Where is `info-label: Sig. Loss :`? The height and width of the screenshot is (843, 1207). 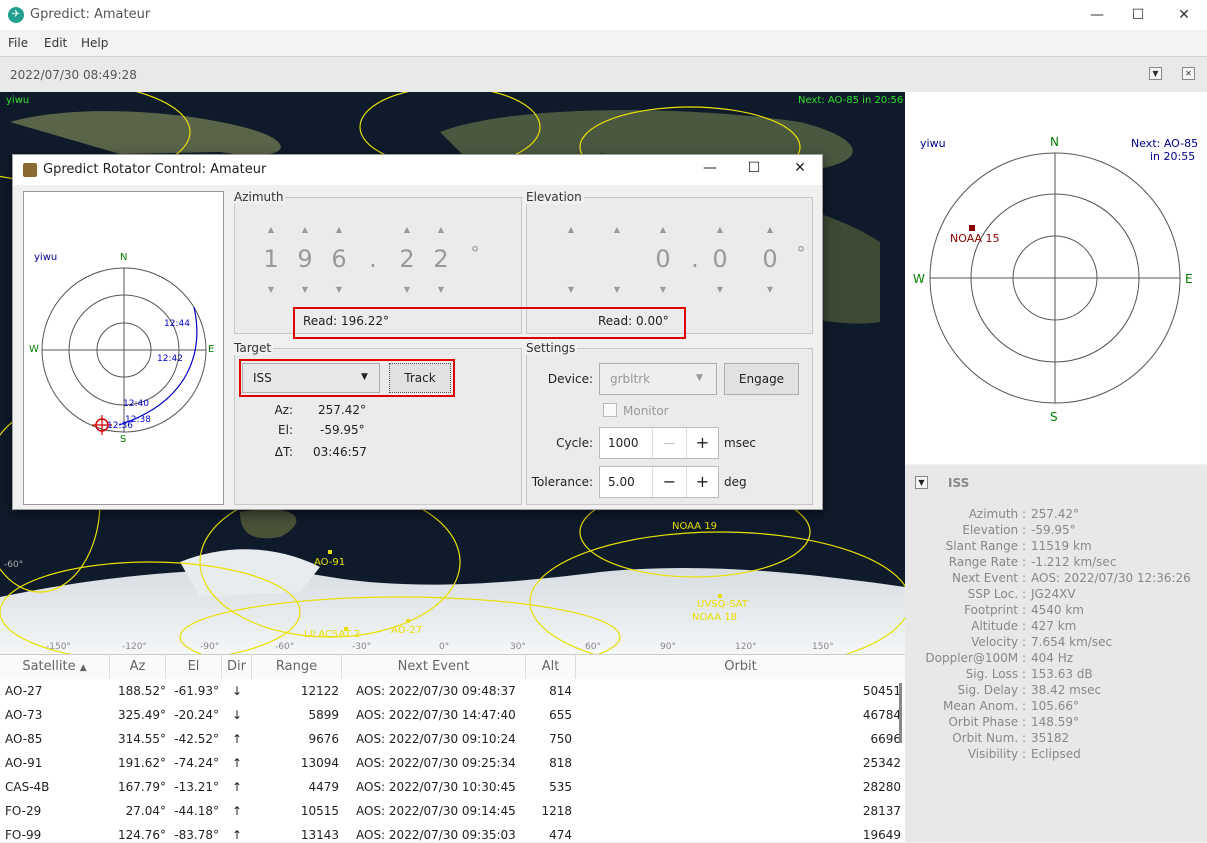 info-label: Sig. Loss : is located at coordinates (995, 674).